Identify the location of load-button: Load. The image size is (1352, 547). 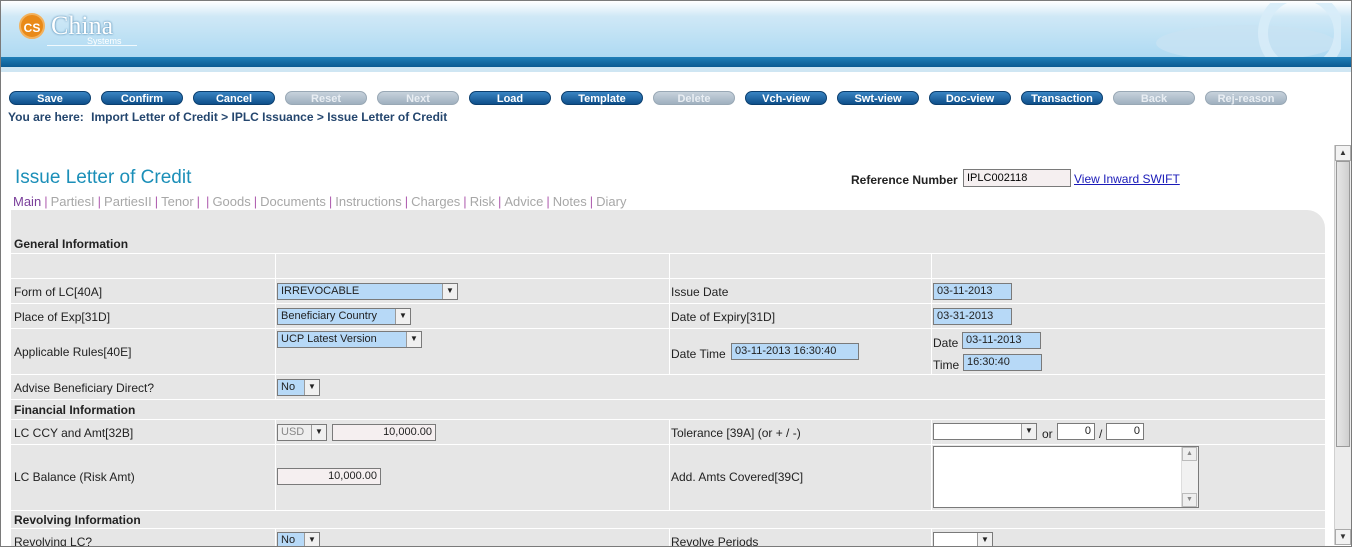
(510, 98).